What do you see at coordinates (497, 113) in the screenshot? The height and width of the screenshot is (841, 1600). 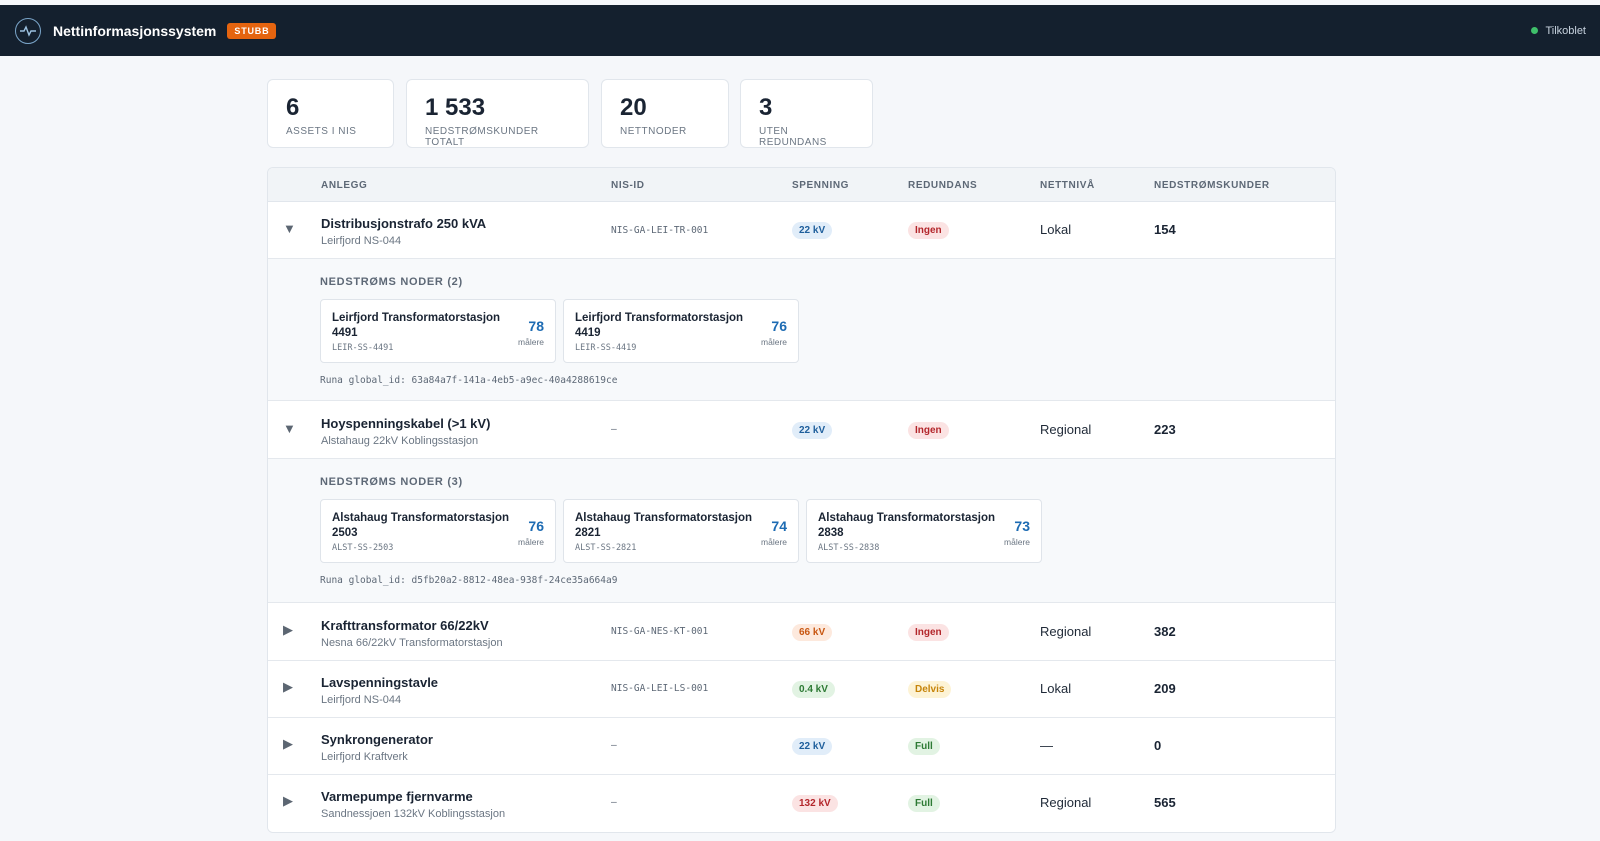 I see `stat-card-customers: 1 533 NEDSTRØMSKUNDER TOTALT` at bounding box center [497, 113].